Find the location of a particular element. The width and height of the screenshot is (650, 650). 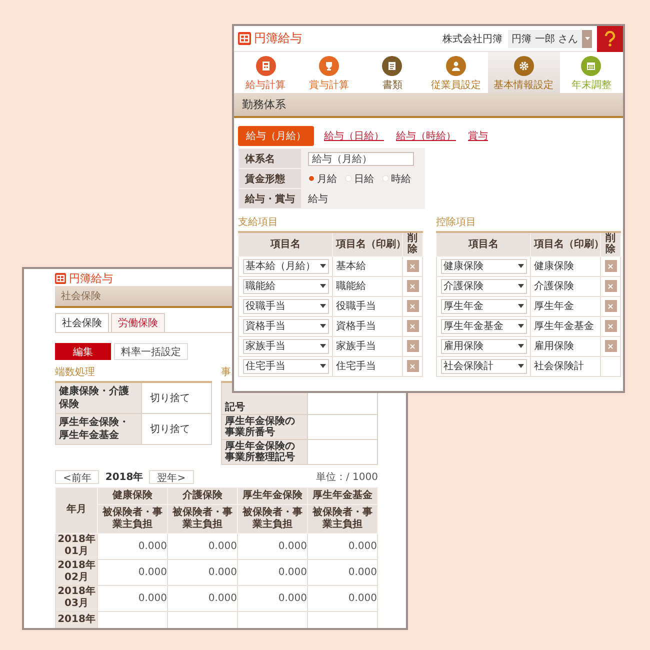

item-select: 社会保険計 is located at coordinates (483, 366).